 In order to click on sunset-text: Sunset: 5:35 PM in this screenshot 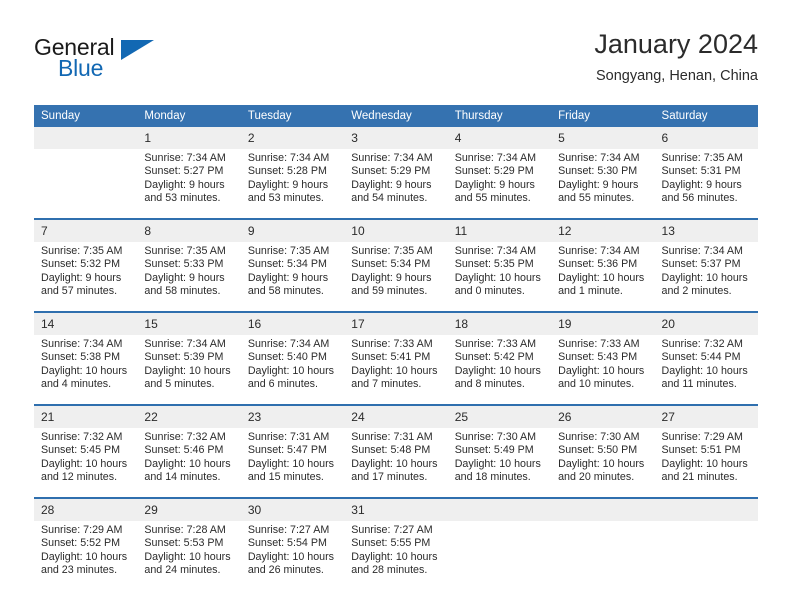, I will do `click(494, 264)`.